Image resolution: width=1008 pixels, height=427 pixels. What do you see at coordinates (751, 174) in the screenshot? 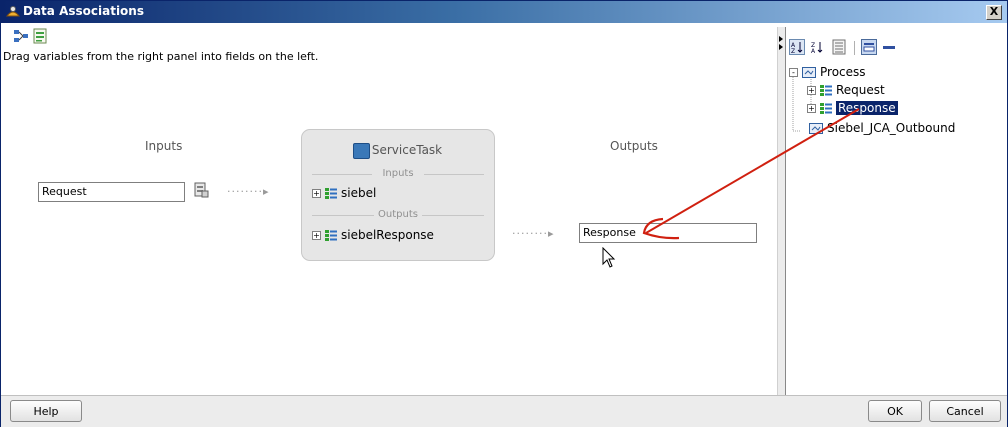
I see `annotation-arrow` at bounding box center [751, 174].